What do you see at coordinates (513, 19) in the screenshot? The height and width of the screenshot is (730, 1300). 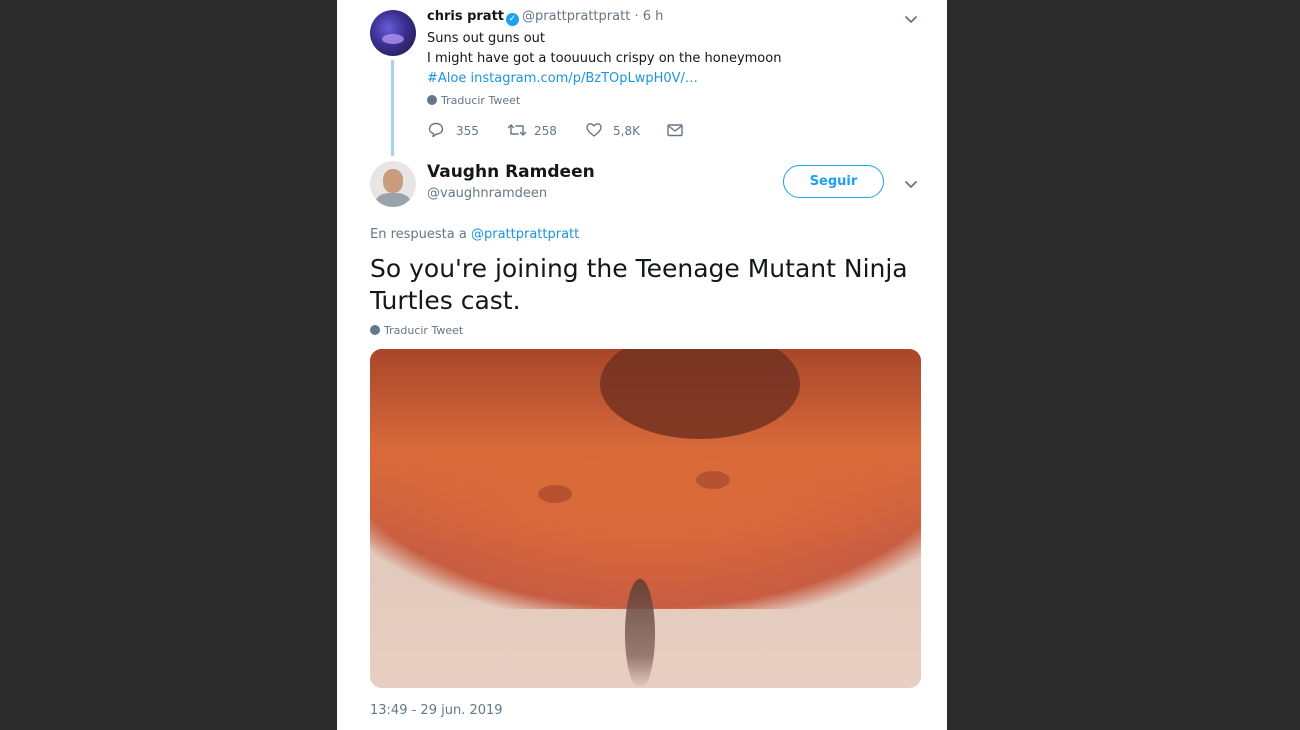 I see `verified-badge-icon: ✓` at bounding box center [513, 19].